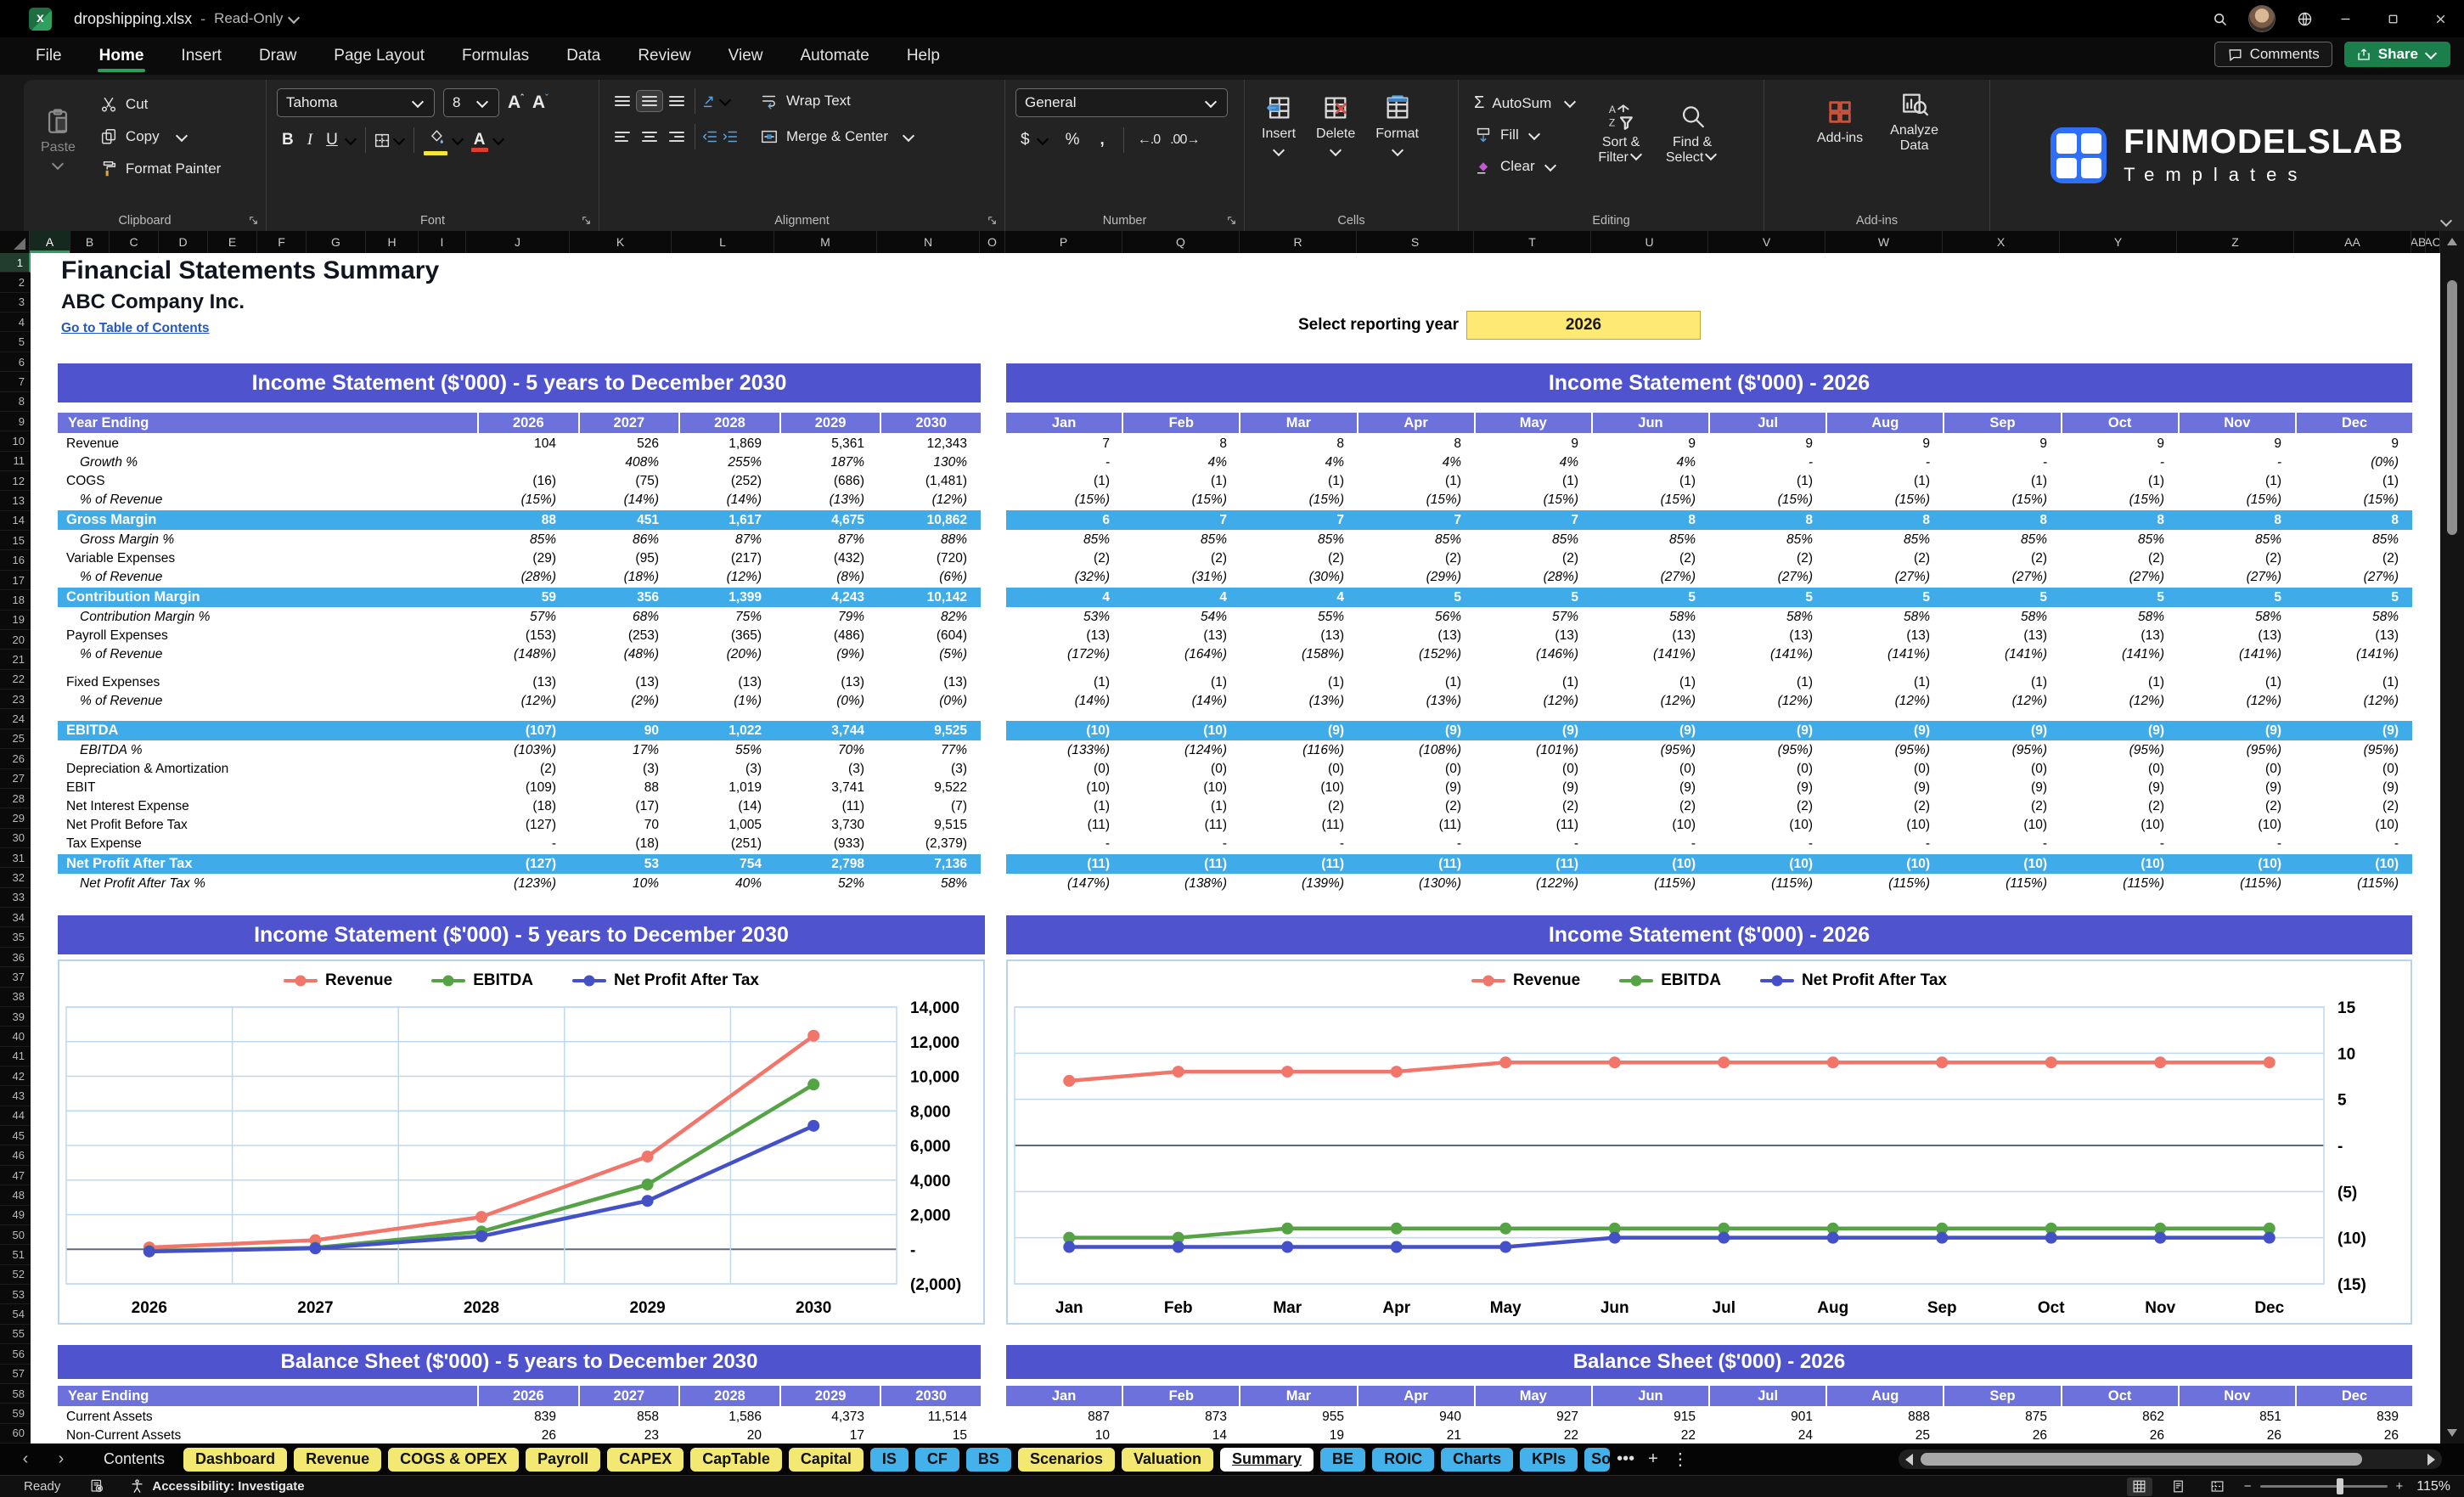 This screenshot has width=2464, height=1497. What do you see at coordinates (929, 769) in the screenshot?
I see `cell: (3)` at bounding box center [929, 769].